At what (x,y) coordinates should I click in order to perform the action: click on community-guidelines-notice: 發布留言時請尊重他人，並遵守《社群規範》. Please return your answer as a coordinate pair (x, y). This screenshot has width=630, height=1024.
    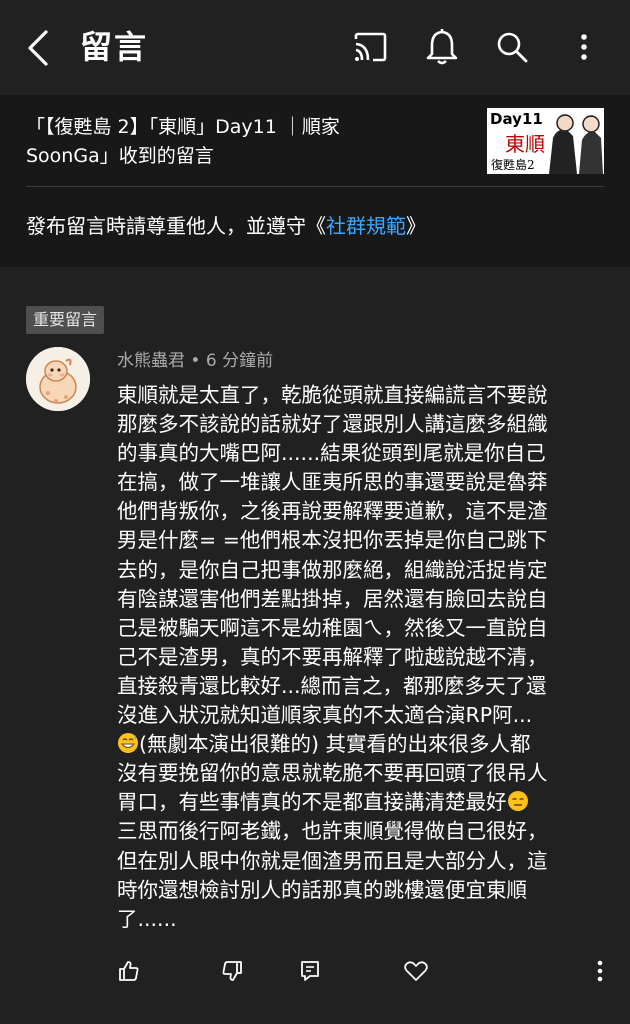
    Looking at the image, I should click on (226, 226).